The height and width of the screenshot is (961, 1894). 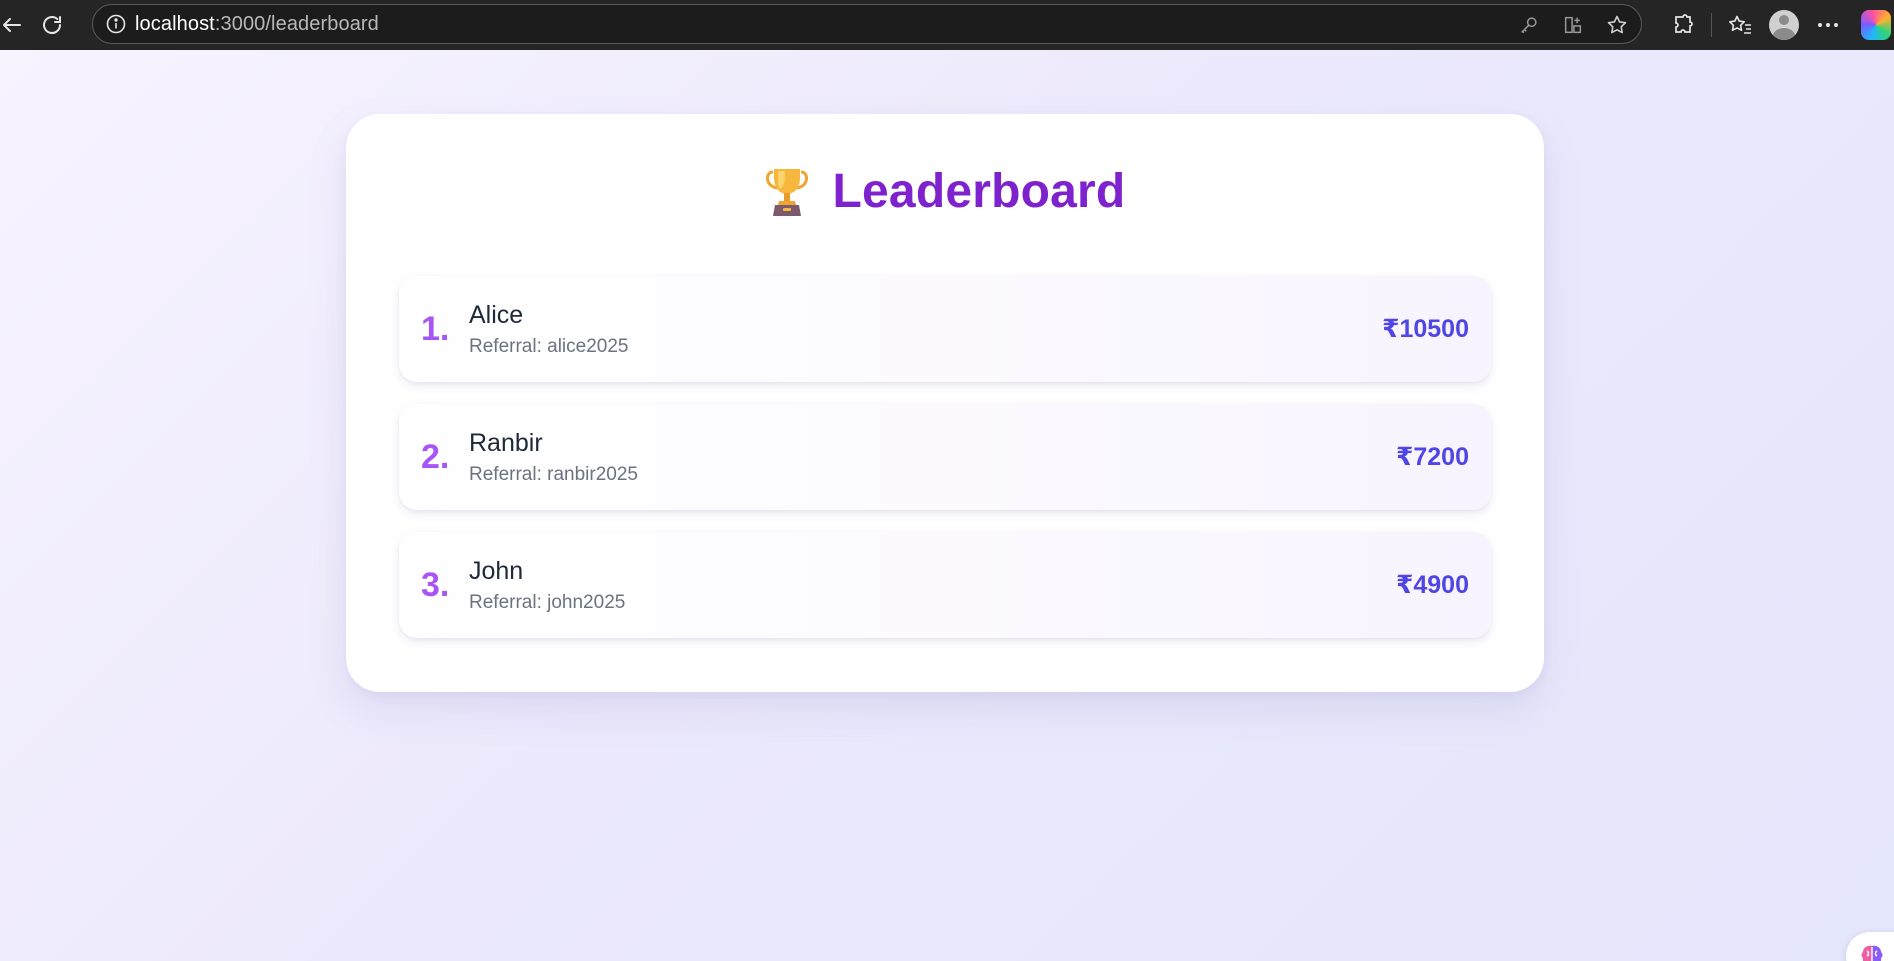 I want to click on assistant-float-button, so click(x=1870, y=946).